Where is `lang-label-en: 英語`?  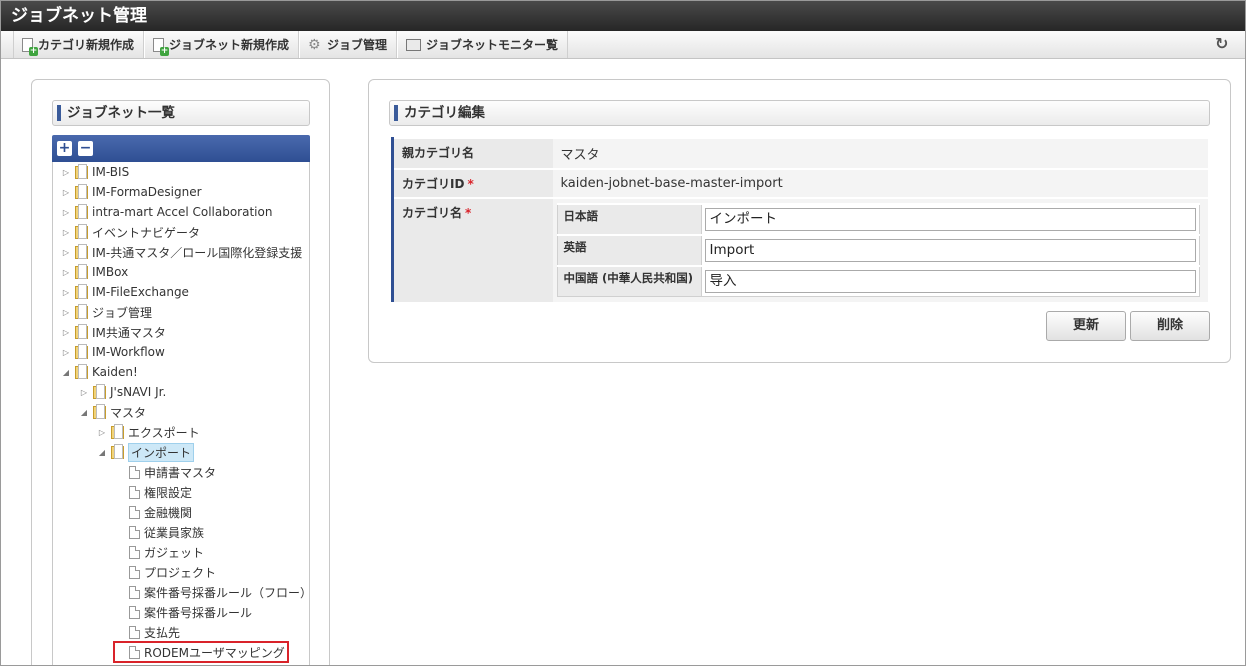 lang-label-en: 英語 is located at coordinates (629, 250).